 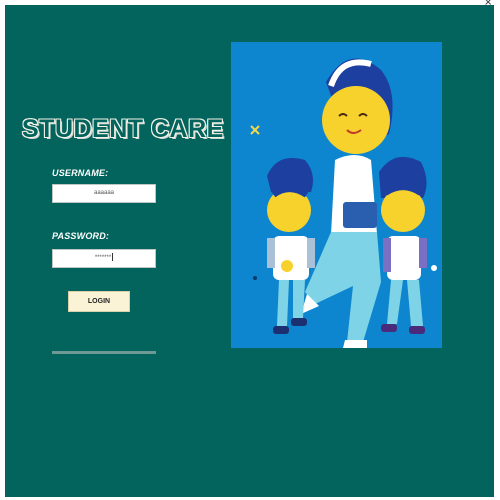 I want to click on student-figure-right, so click(x=403, y=245).